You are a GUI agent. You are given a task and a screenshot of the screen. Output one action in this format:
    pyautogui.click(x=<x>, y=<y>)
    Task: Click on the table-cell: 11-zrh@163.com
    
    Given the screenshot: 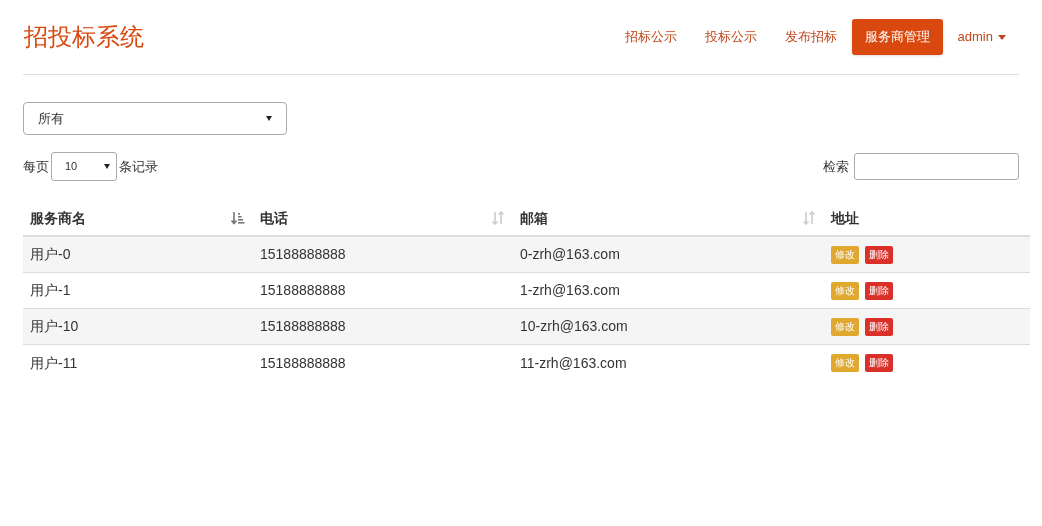 What is the action you would take?
    pyautogui.click(x=573, y=362)
    